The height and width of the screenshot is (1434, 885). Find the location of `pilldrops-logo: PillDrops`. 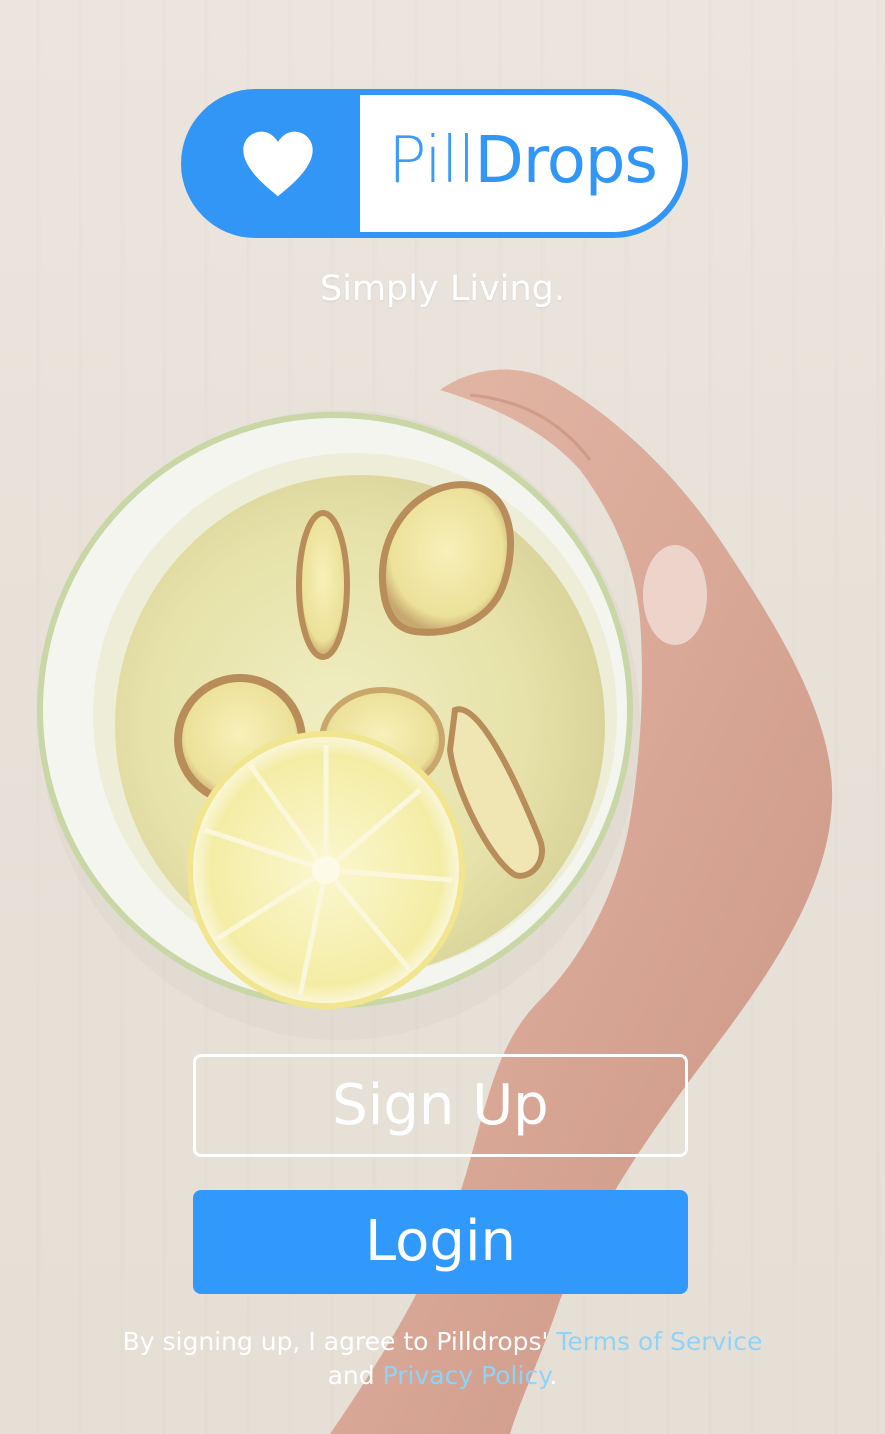

pilldrops-logo: PillDrops is located at coordinates (434, 163).